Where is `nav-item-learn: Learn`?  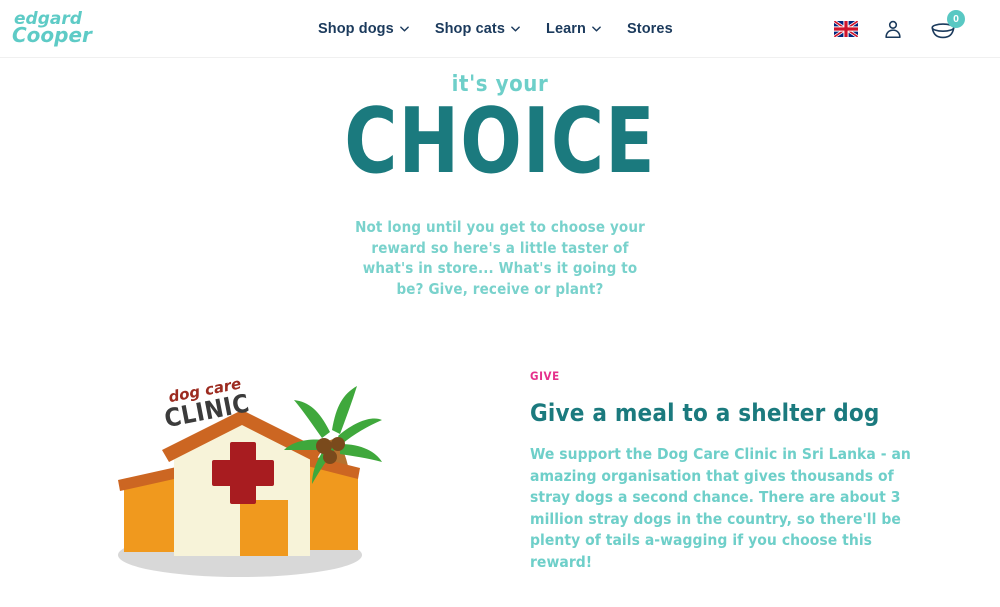
nav-item-learn: Learn is located at coordinates (573, 29).